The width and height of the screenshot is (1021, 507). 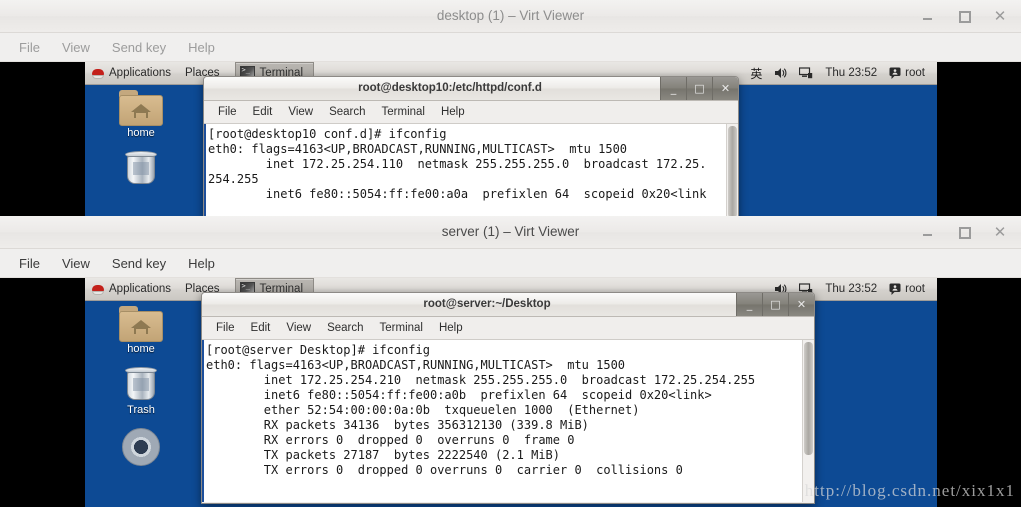 What do you see at coordinates (510, 47) in the screenshot?
I see `menubar-desktop: File View Send key Help` at bounding box center [510, 47].